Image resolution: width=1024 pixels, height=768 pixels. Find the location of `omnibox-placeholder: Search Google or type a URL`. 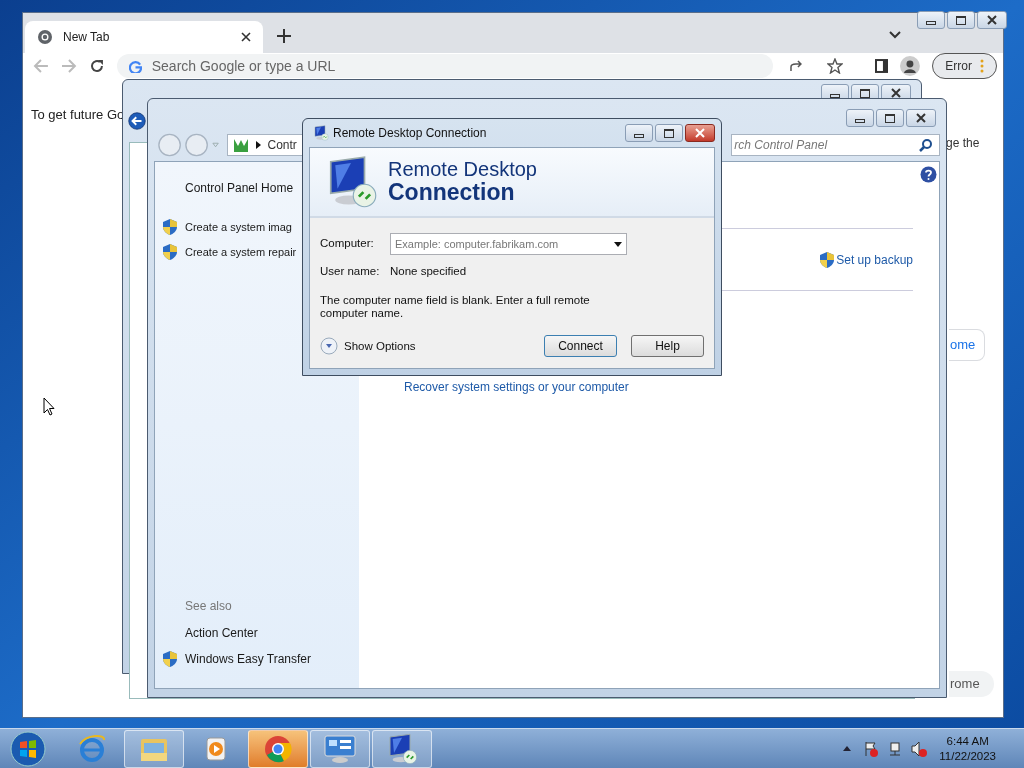

omnibox-placeholder: Search Google or type a URL is located at coordinates (243, 66).